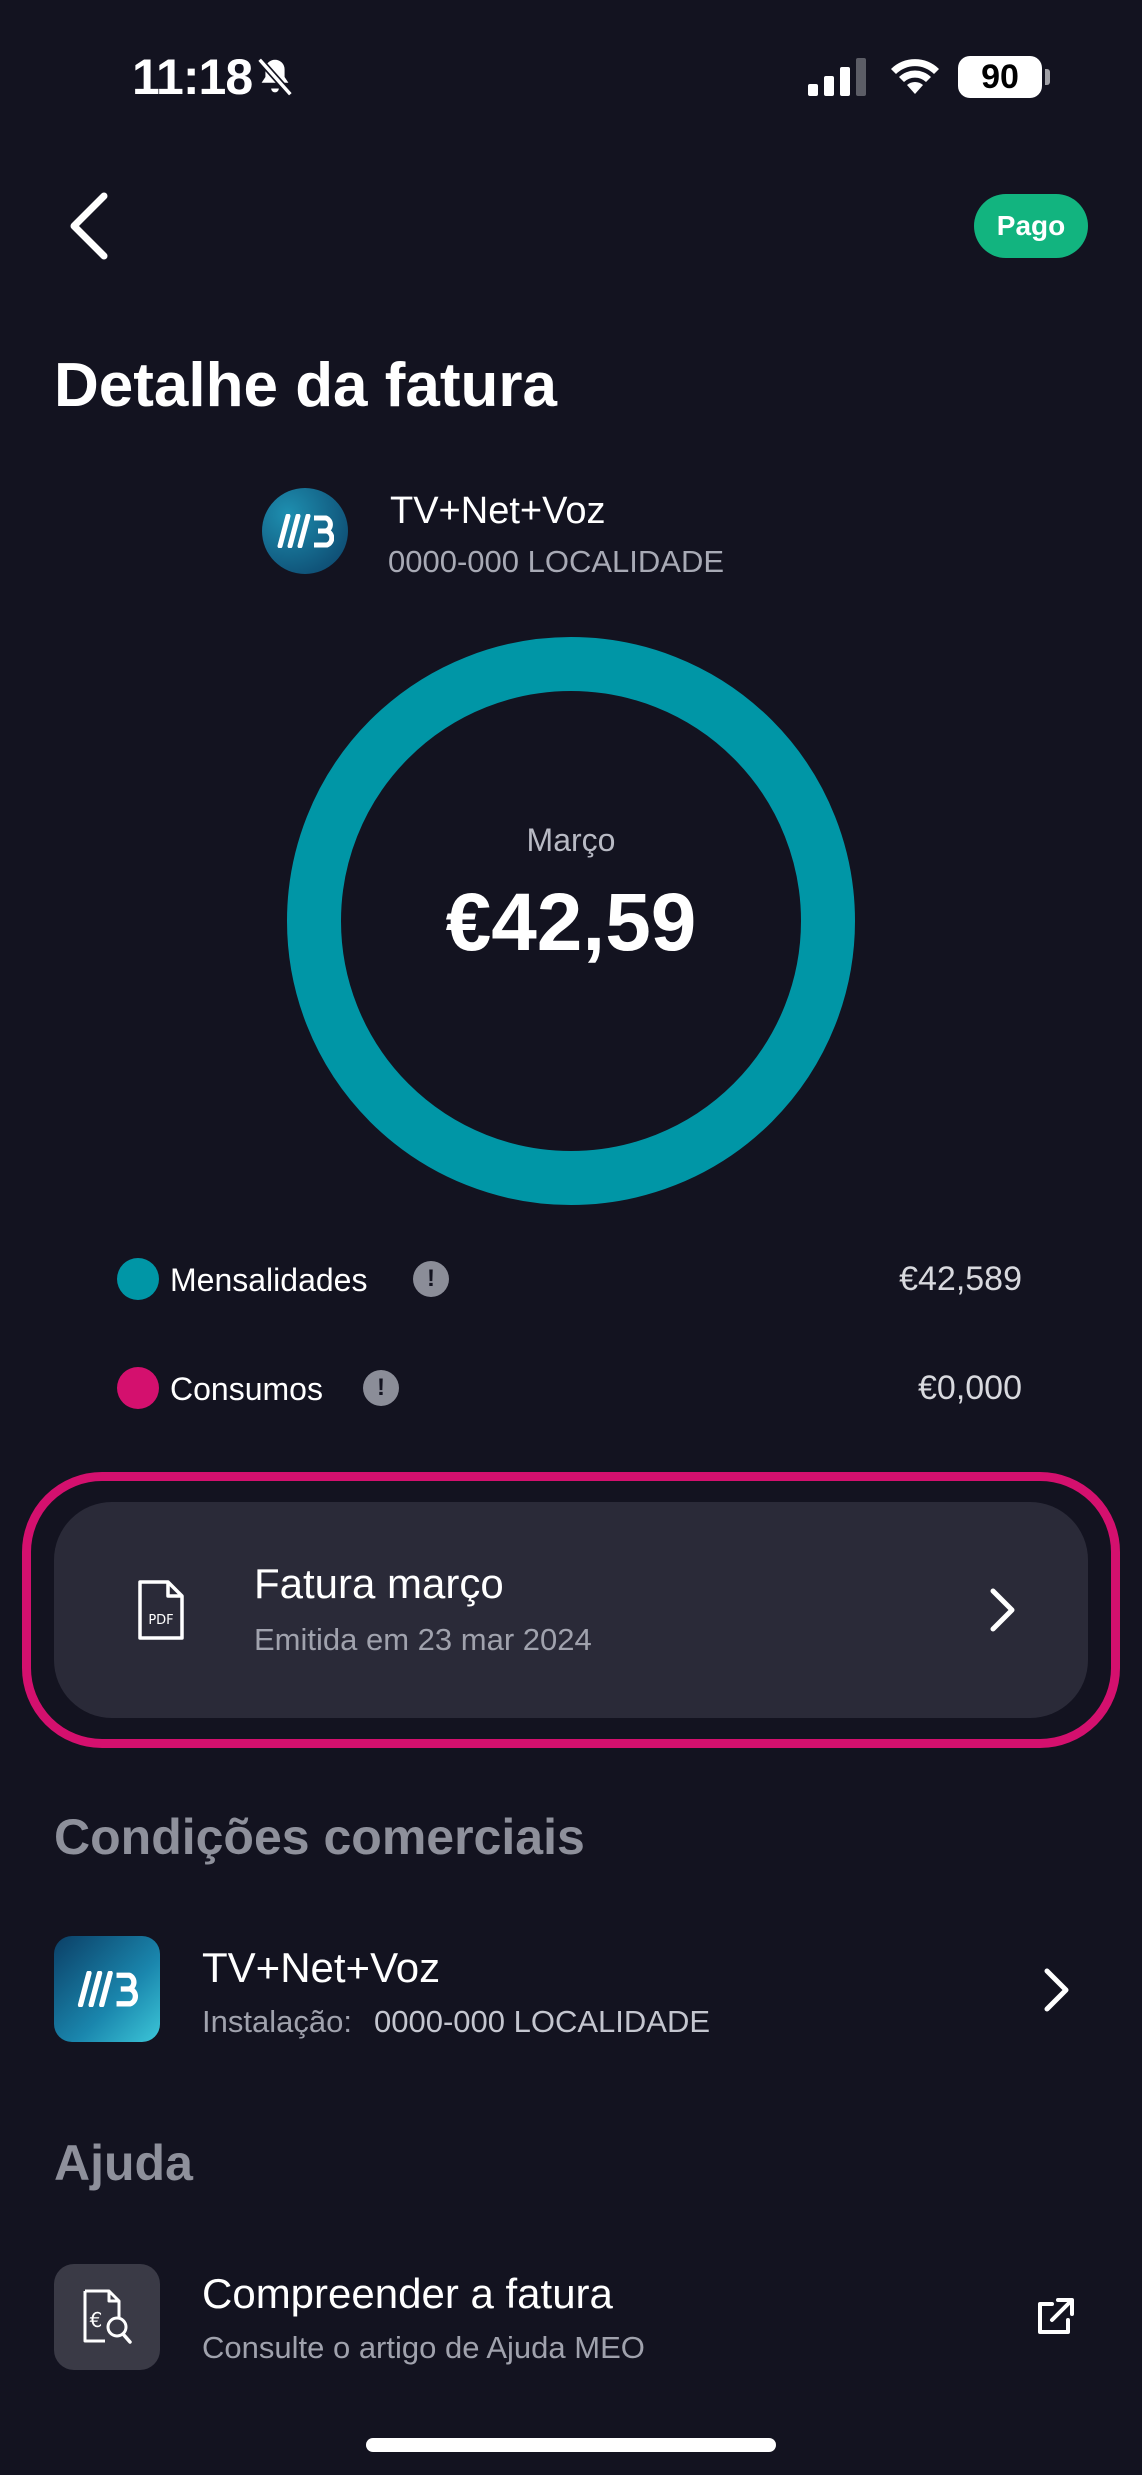 The image size is (1142, 2475). I want to click on svg-text: PDF, so click(160, 1620).